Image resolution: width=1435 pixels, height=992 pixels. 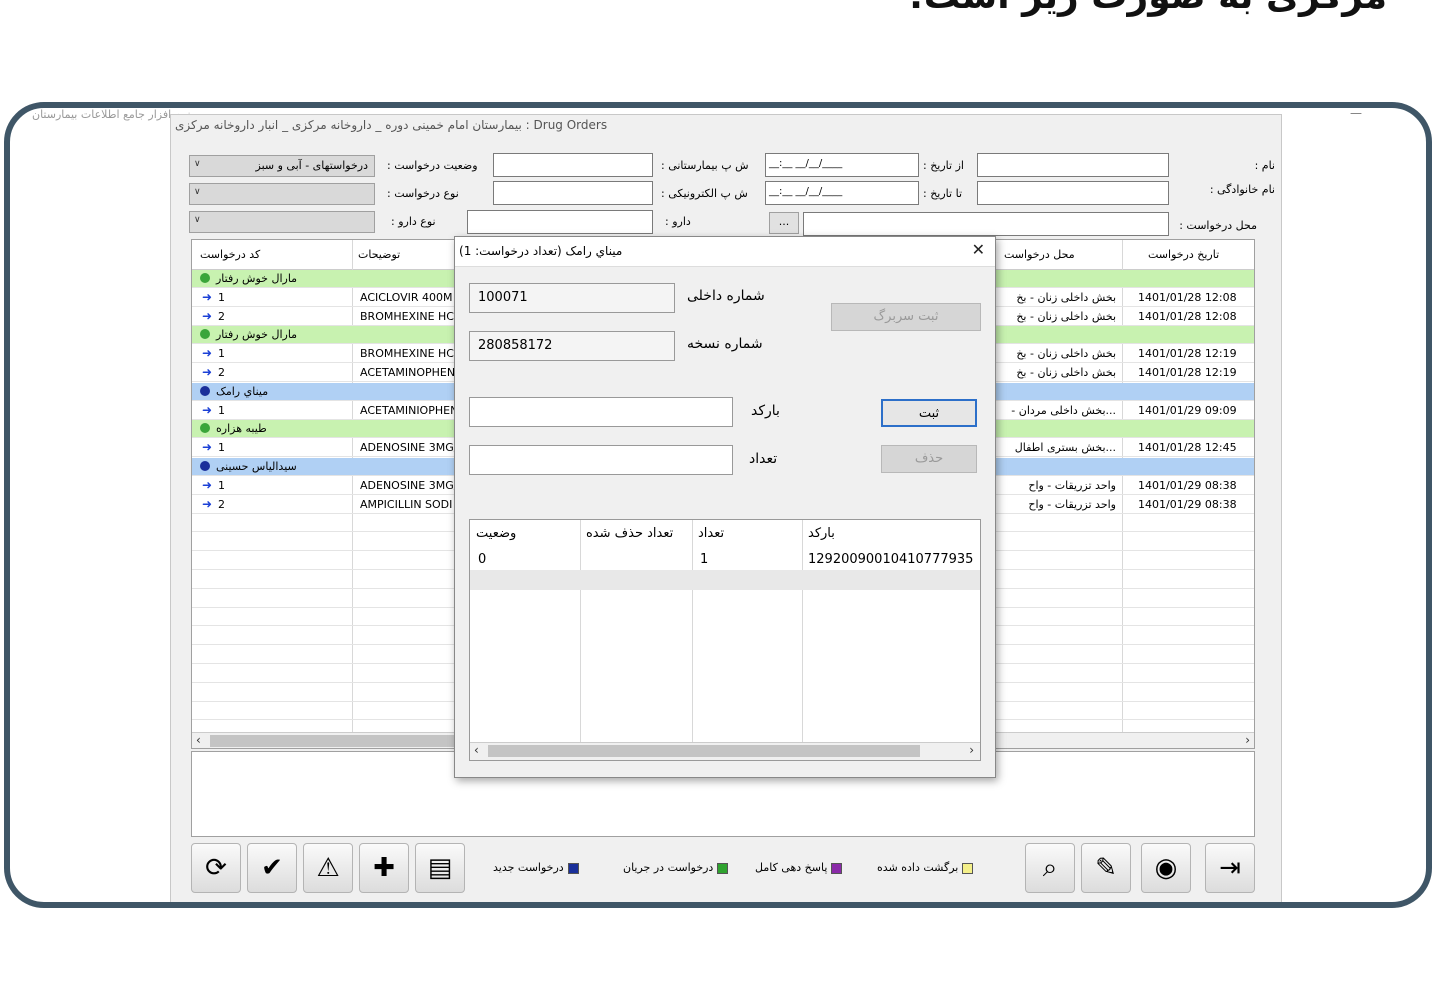 I want to click on barcode-label: بارکد, so click(x=765, y=411).